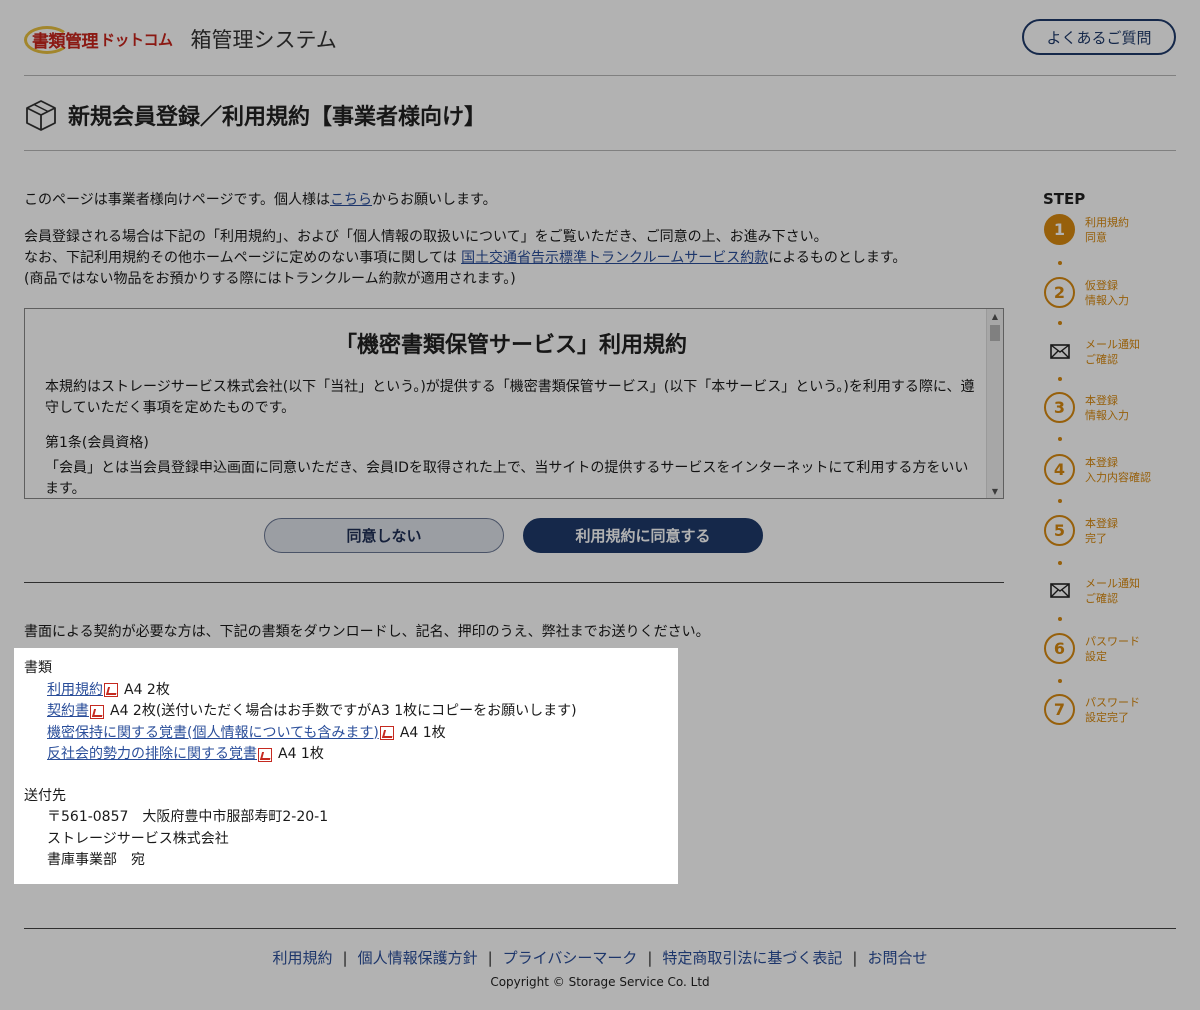  Describe the element at coordinates (152, 755) in the screenshot. I see `document-link-antisocial: 反社会的勢力の排除に関する覚書` at that location.